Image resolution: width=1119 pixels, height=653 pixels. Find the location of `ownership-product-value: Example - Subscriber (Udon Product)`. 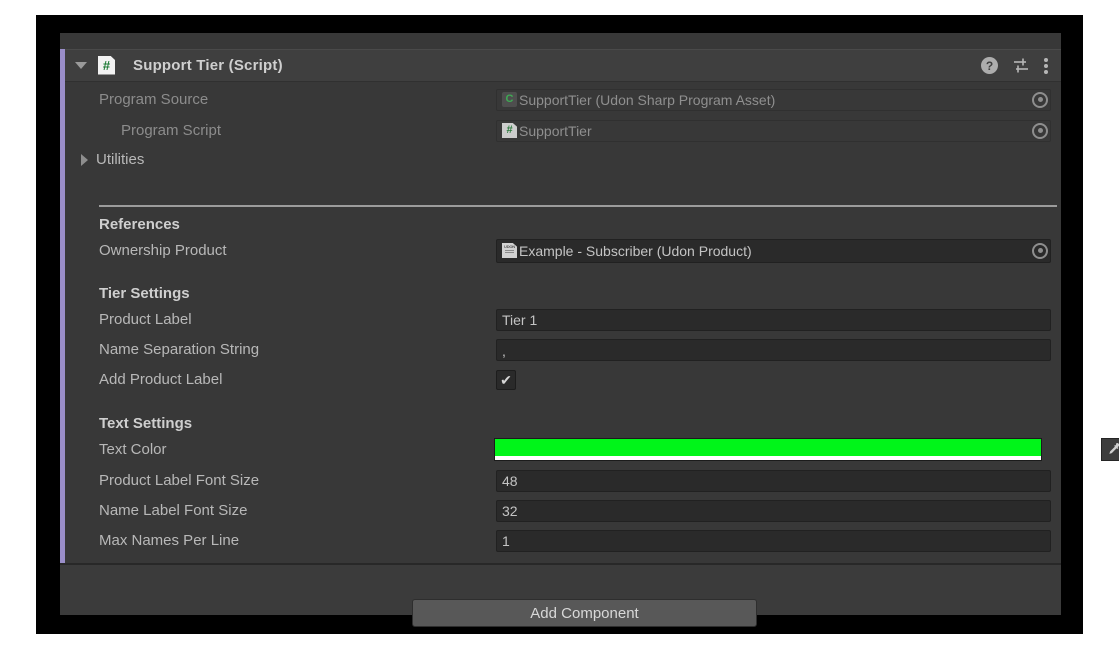

ownership-product-value: Example - Subscriber (Udon Product) is located at coordinates (635, 250).